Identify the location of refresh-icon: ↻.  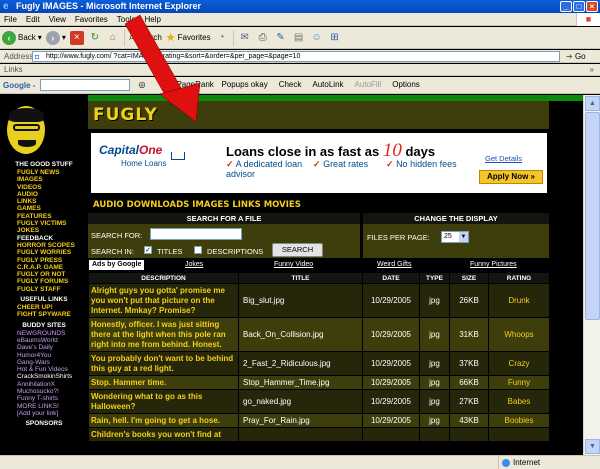
(95, 38).